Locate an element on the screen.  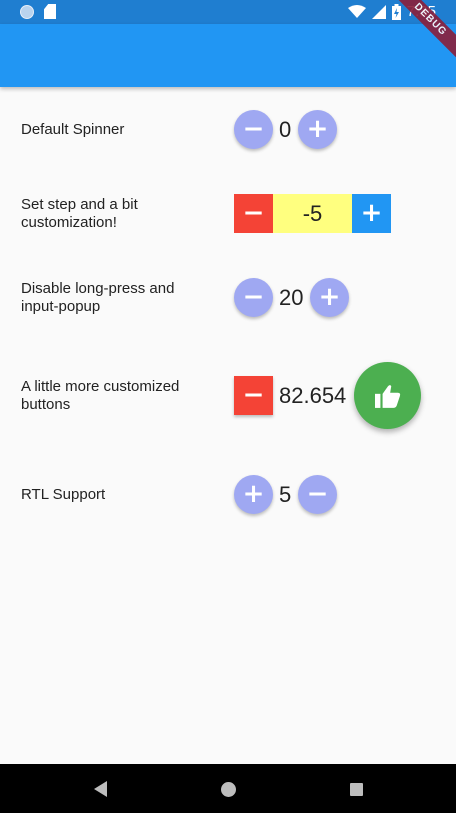
row-label: A little more customized buttons is located at coordinates (100, 395).